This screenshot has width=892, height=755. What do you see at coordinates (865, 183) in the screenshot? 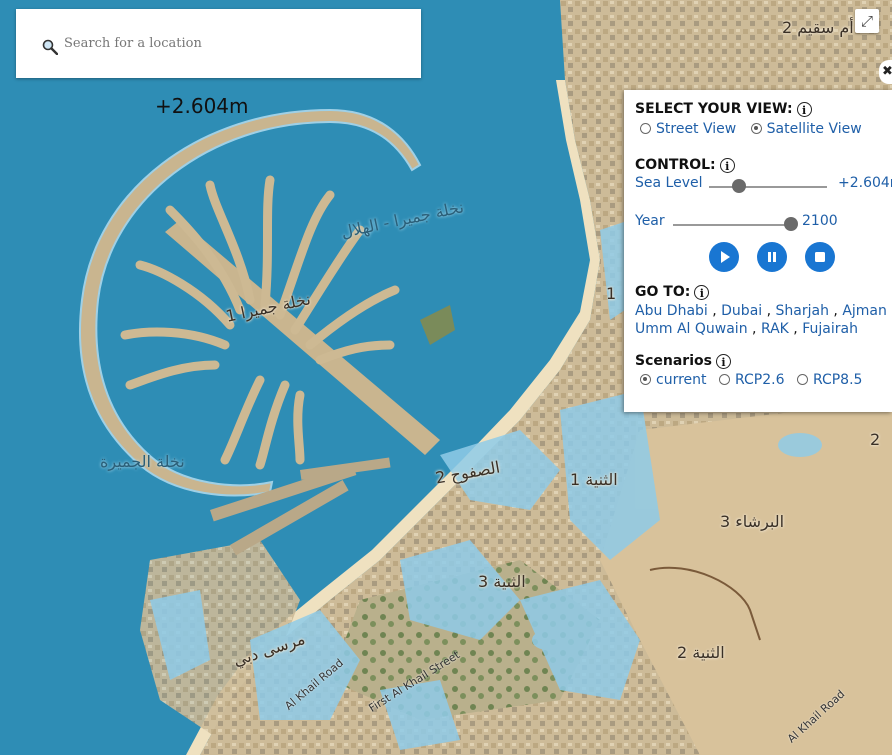
I see `sea-level-value: +2.604m` at bounding box center [865, 183].